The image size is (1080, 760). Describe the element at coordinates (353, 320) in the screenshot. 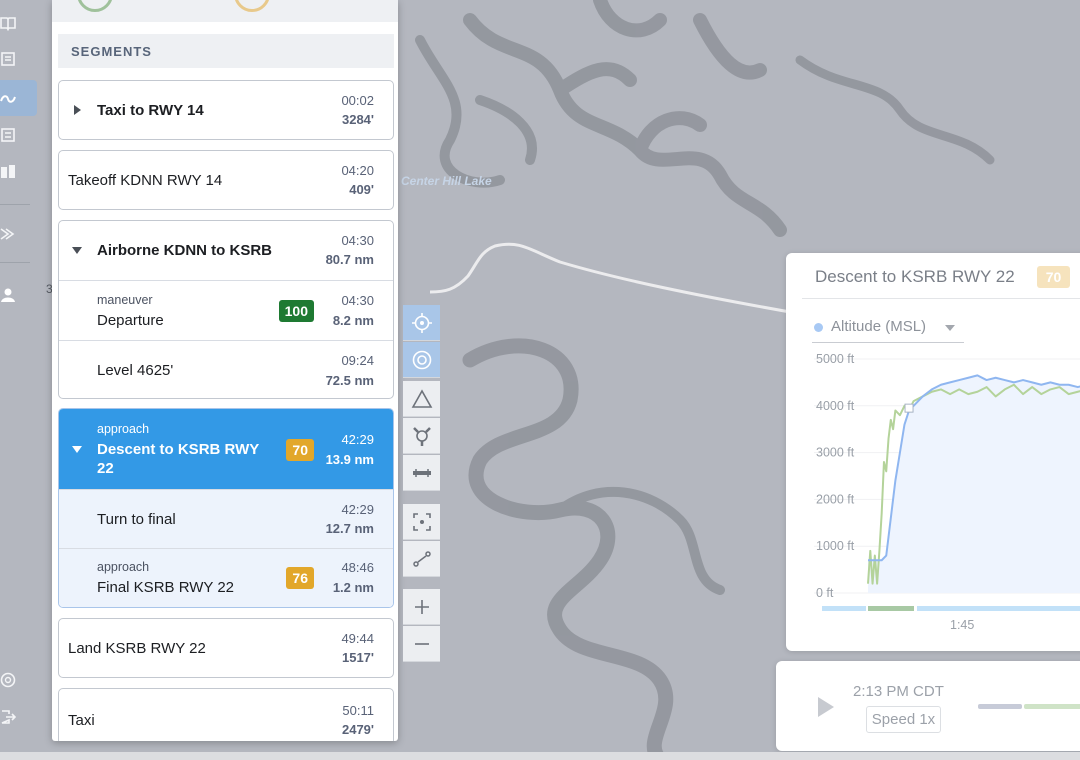

I see `segment-distance: 8.2 nm` at that location.